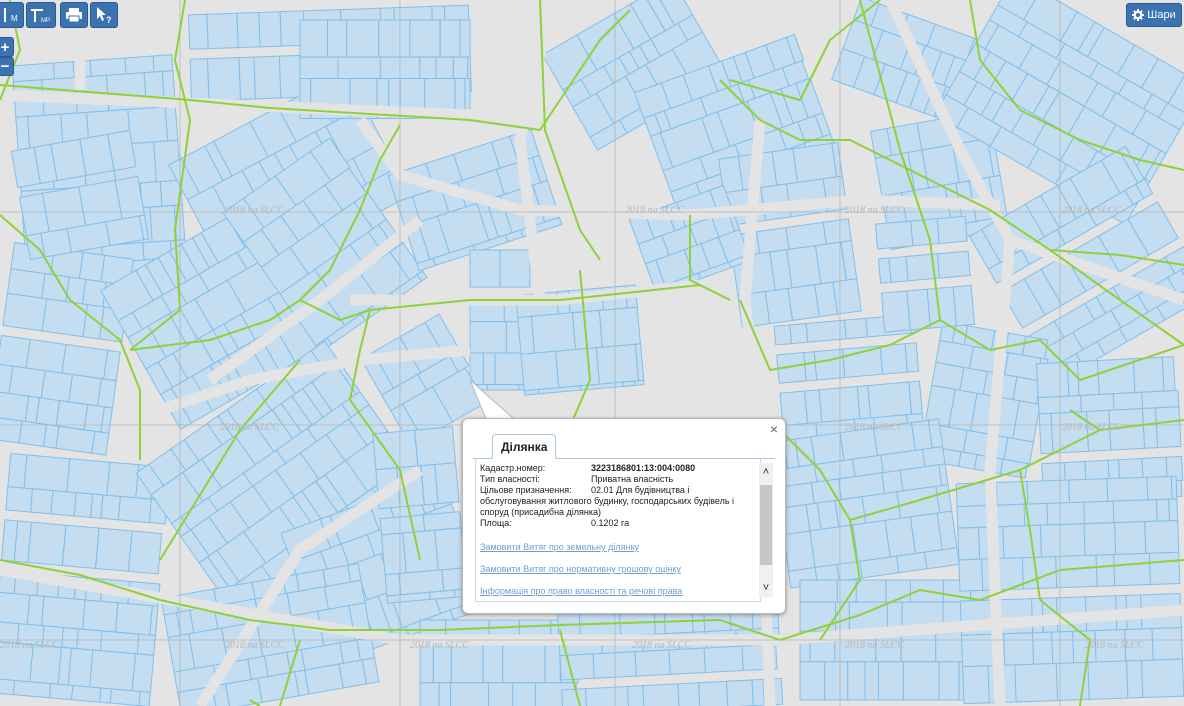  I want to click on popup-scrollbar: ˄ ˅, so click(766, 530).